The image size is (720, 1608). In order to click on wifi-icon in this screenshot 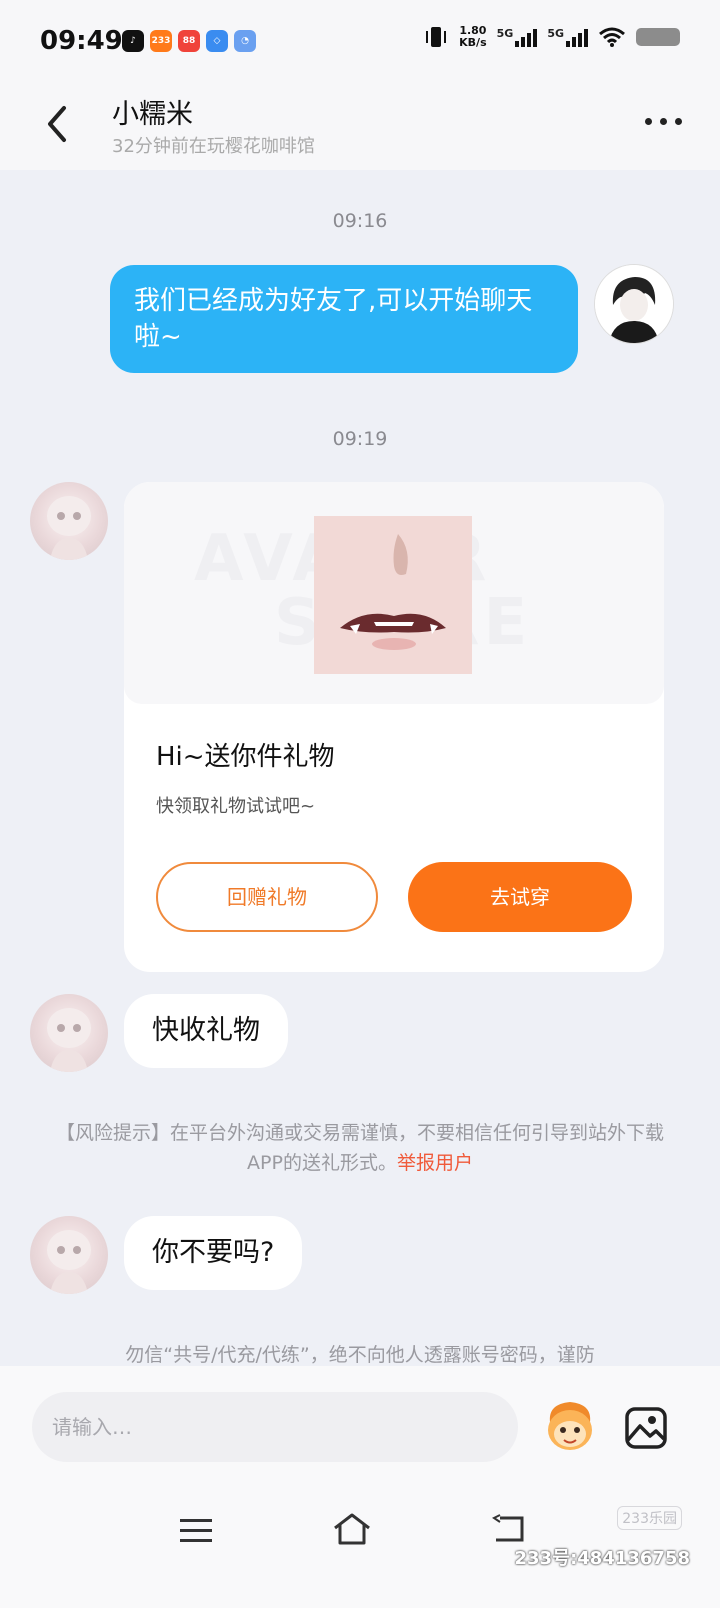, I will do `click(612, 37)`.